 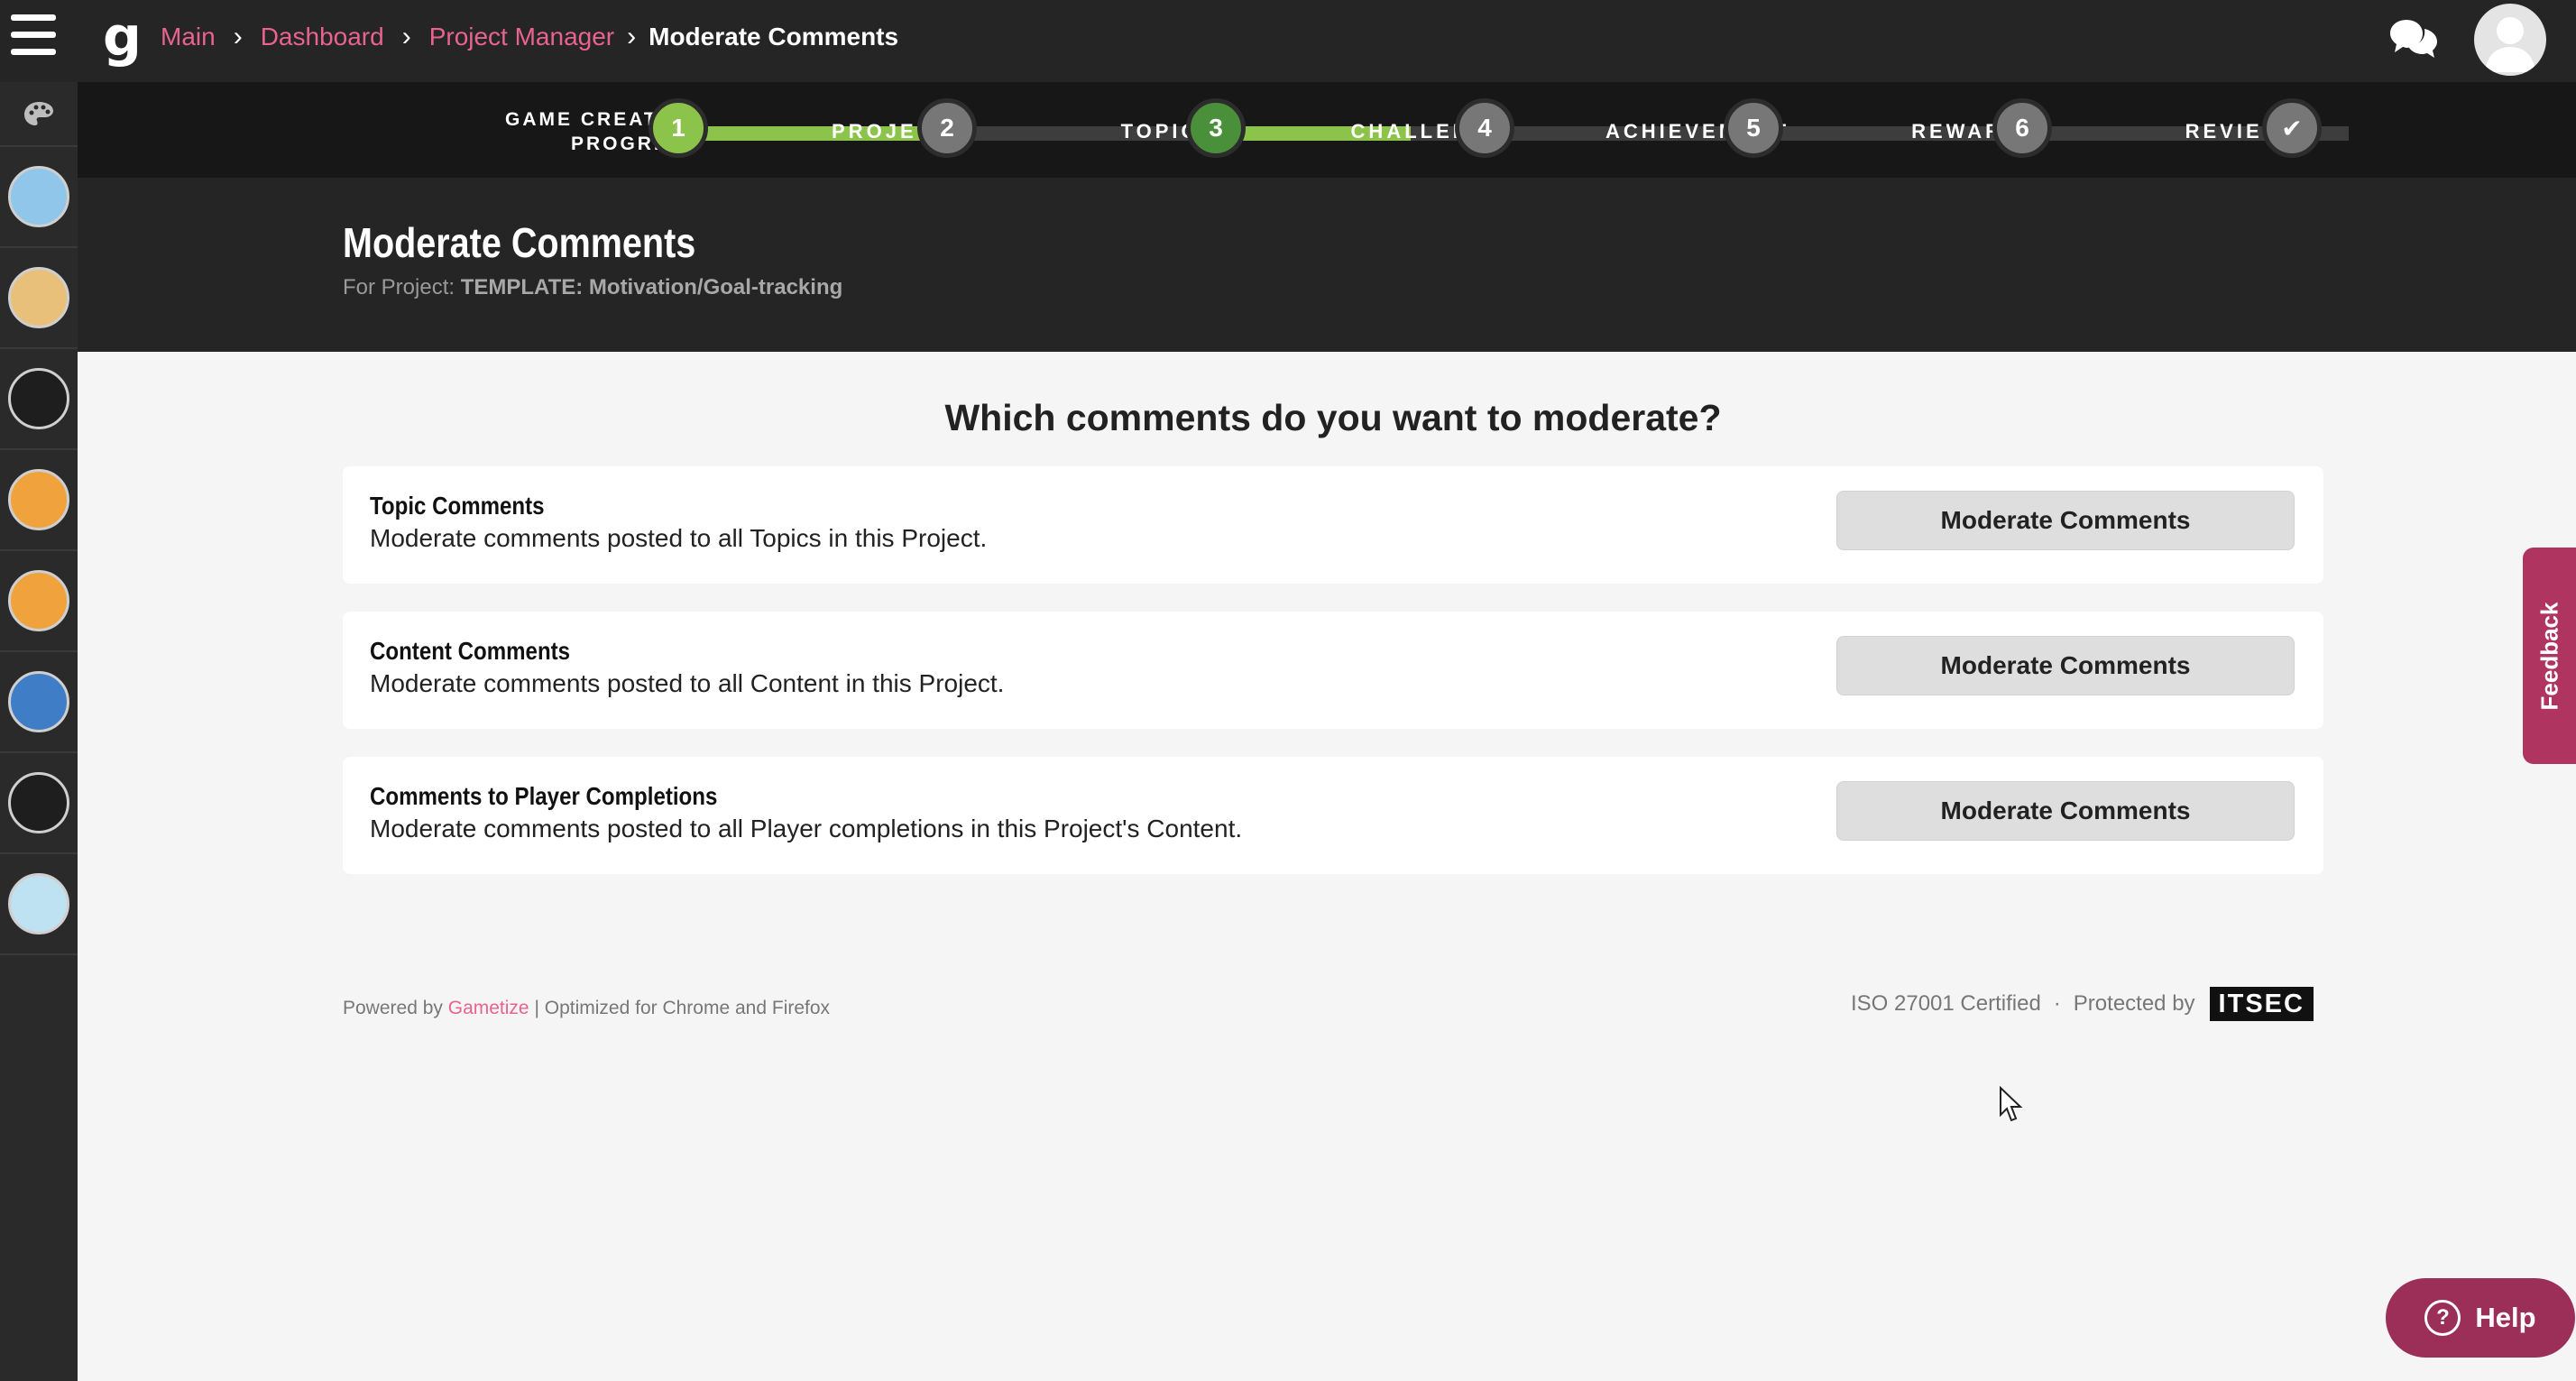 I want to click on gametize-link: Gametize, so click(x=488, y=1008).